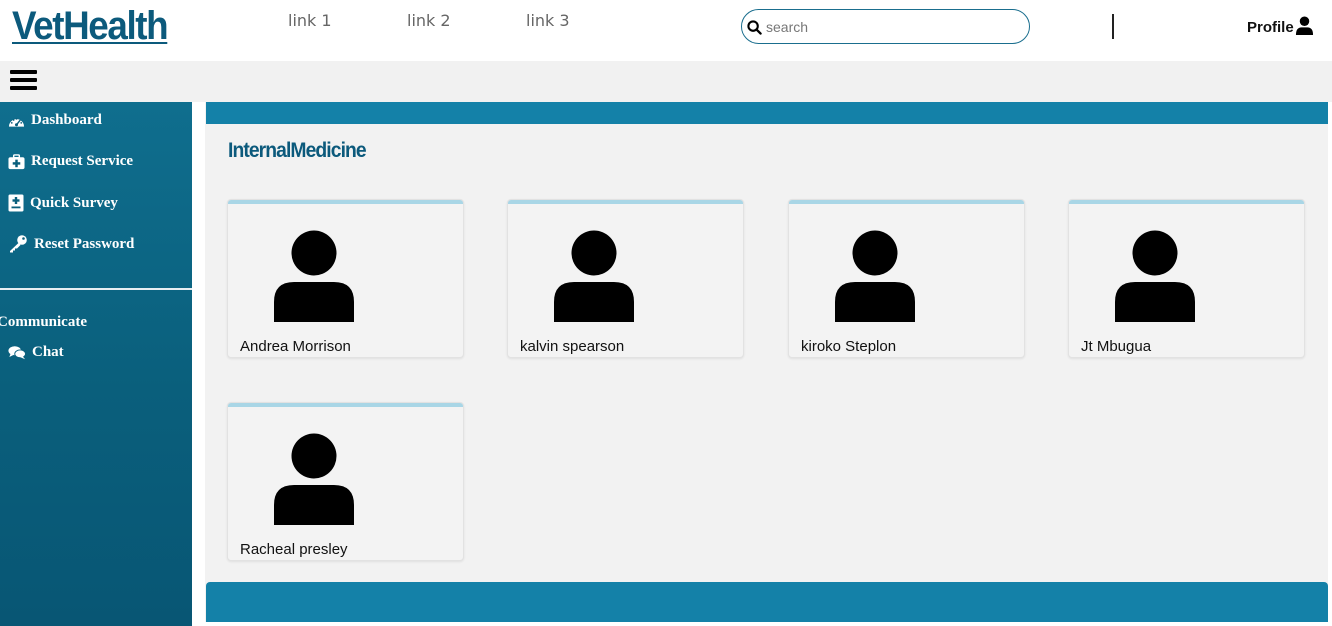  What do you see at coordinates (43, 322) in the screenshot?
I see `sidebar-section-title: Communicate` at bounding box center [43, 322].